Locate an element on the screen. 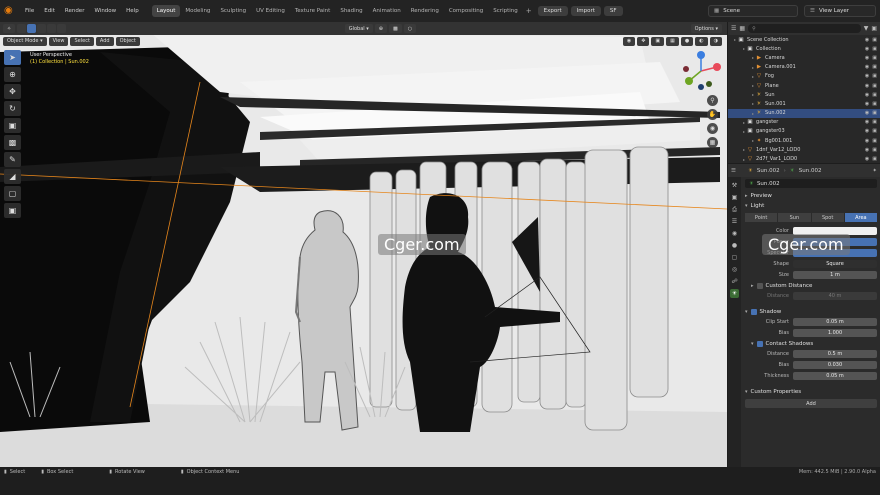  filter-icon: ▼ is located at coordinates (866, 28).